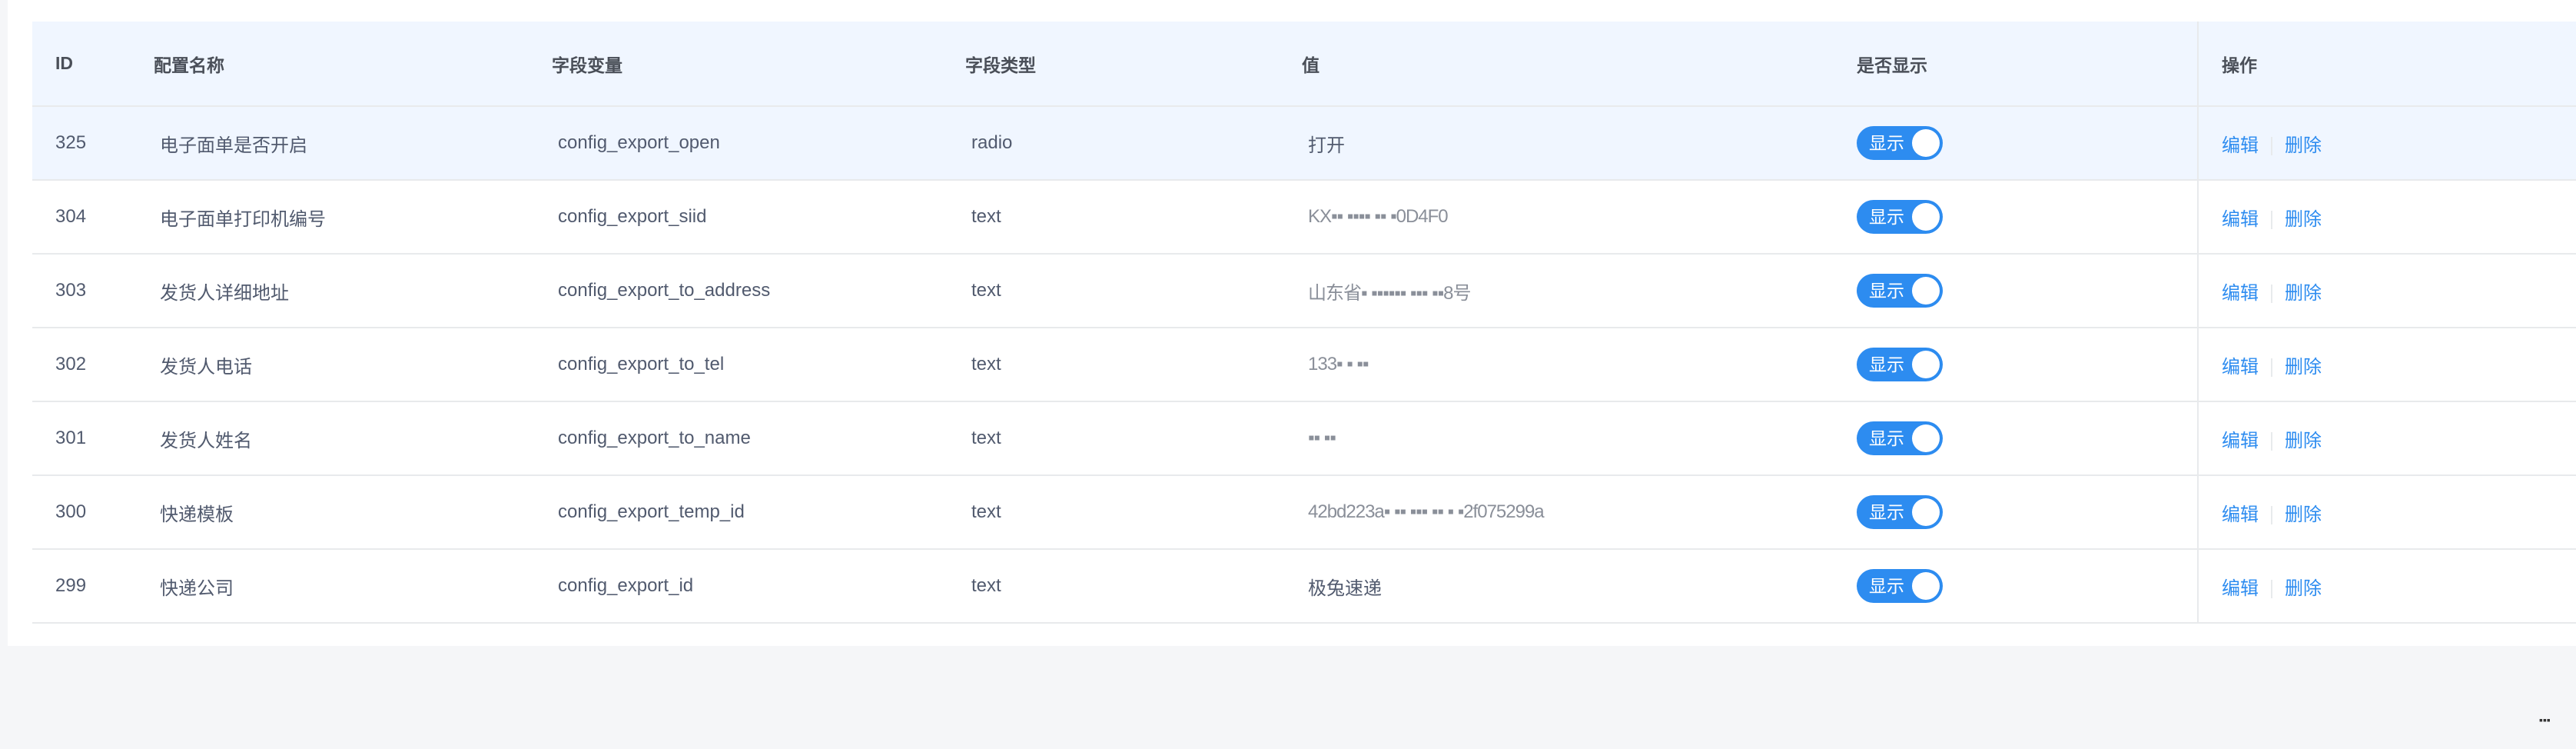 The height and width of the screenshot is (749, 2576). Describe the element at coordinates (1110, 64) in the screenshot. I see `header-type: 字段类型` at that location.